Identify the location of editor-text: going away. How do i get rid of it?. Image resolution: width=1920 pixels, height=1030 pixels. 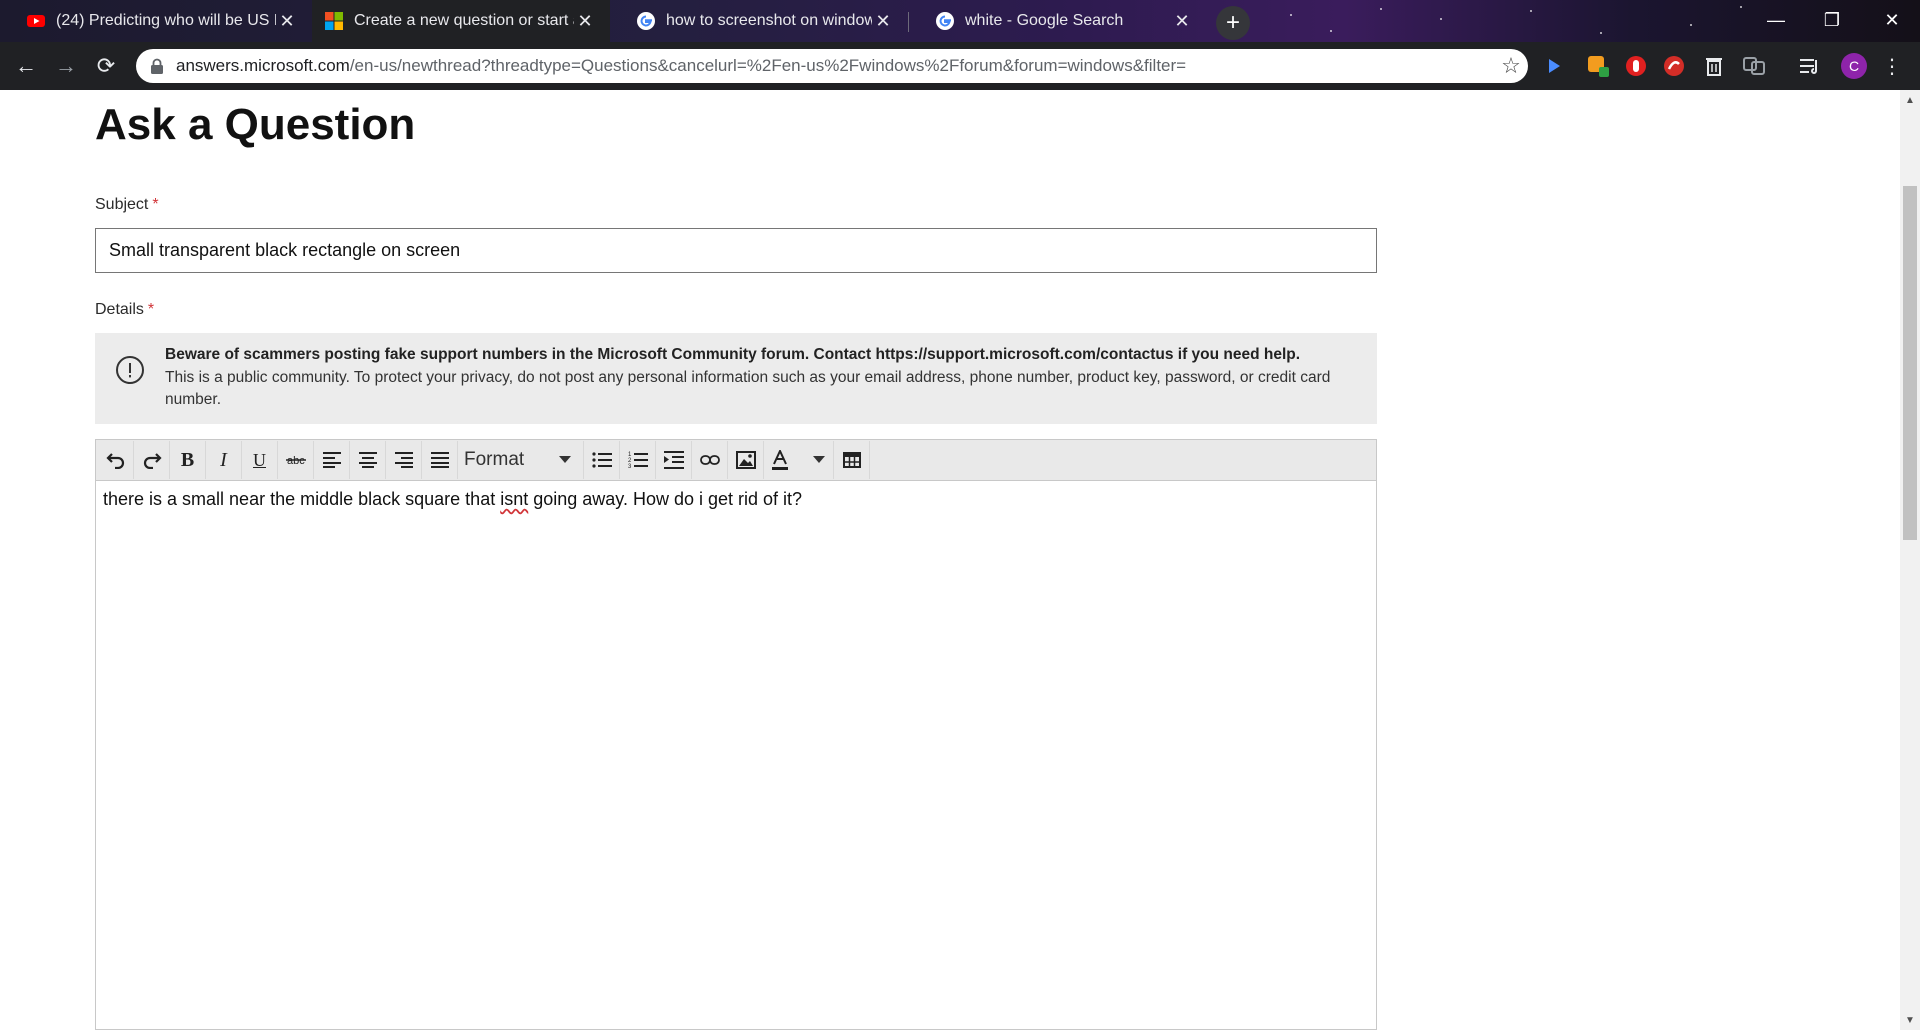
(665, 499).